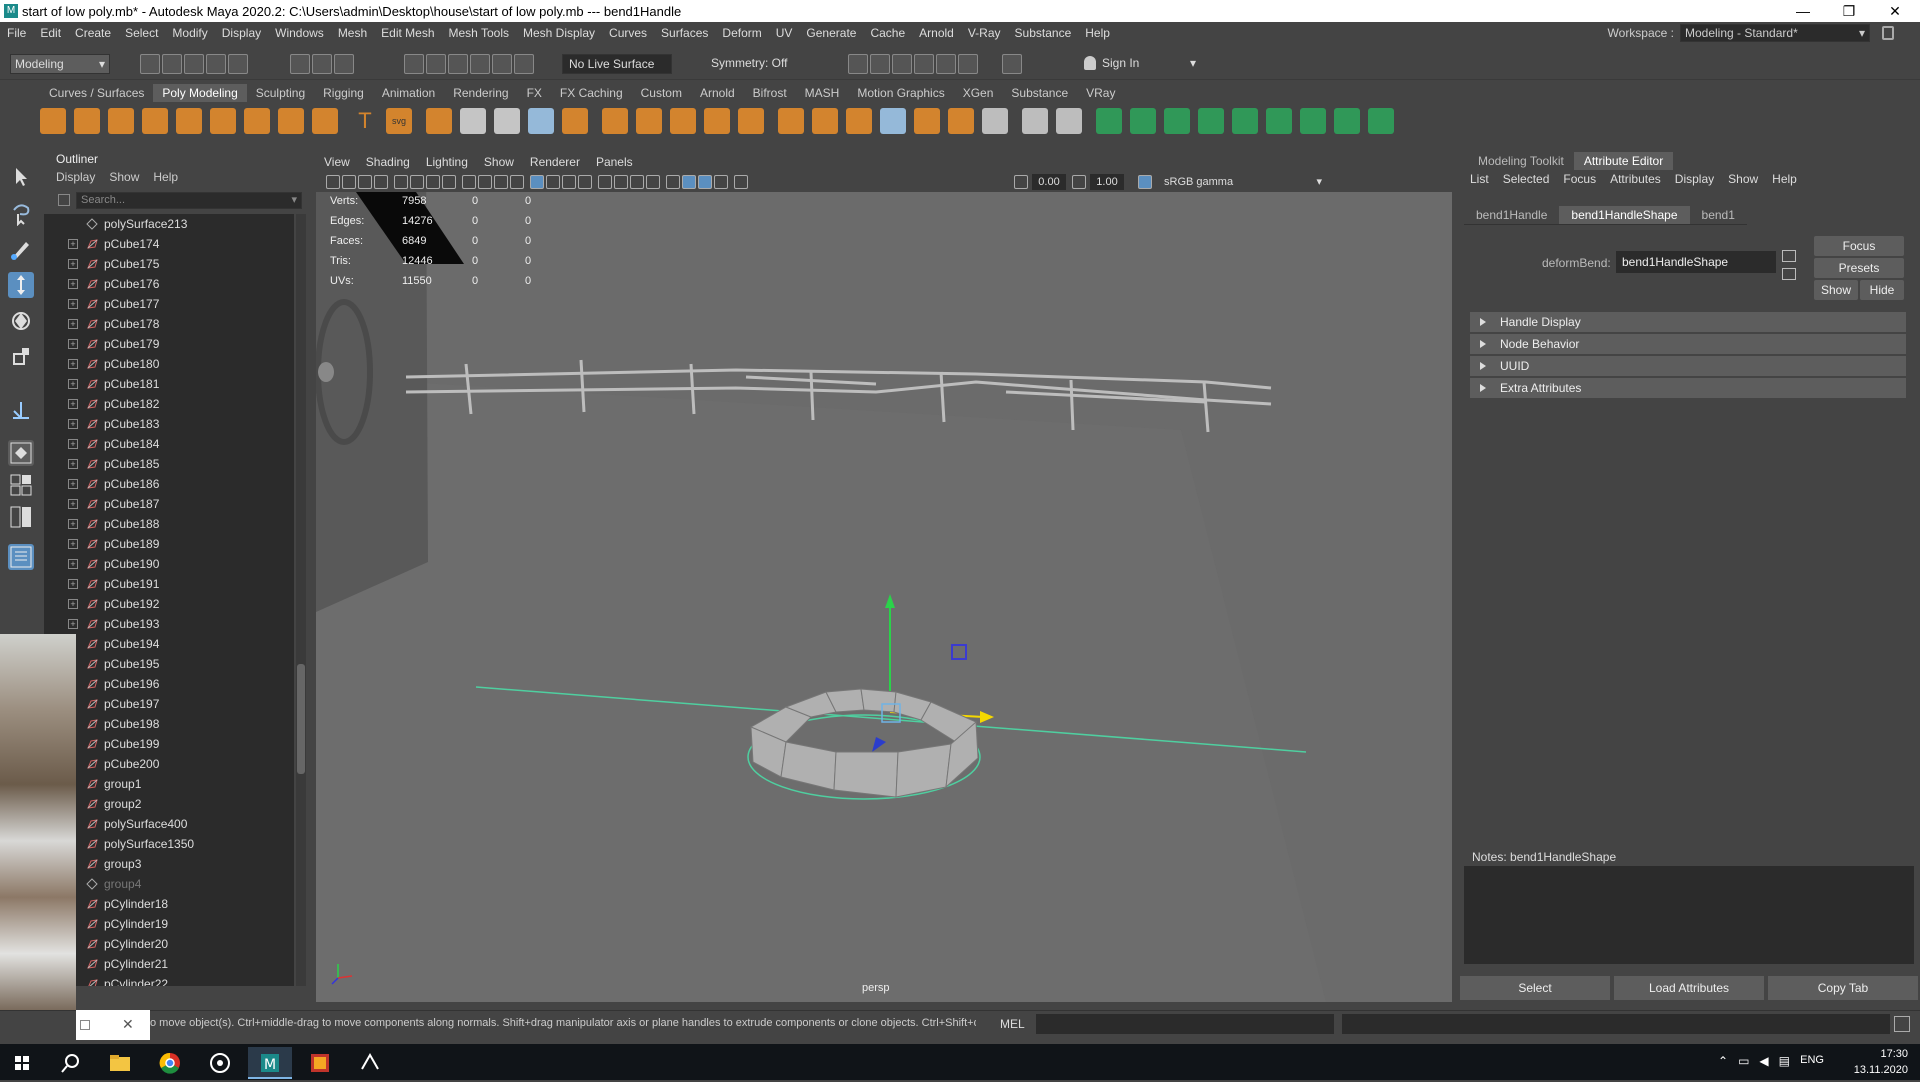 Image resolution: width=1920 pixels, height=1082 pixels. I want to click on save-scene-icon, so click(194, 64).